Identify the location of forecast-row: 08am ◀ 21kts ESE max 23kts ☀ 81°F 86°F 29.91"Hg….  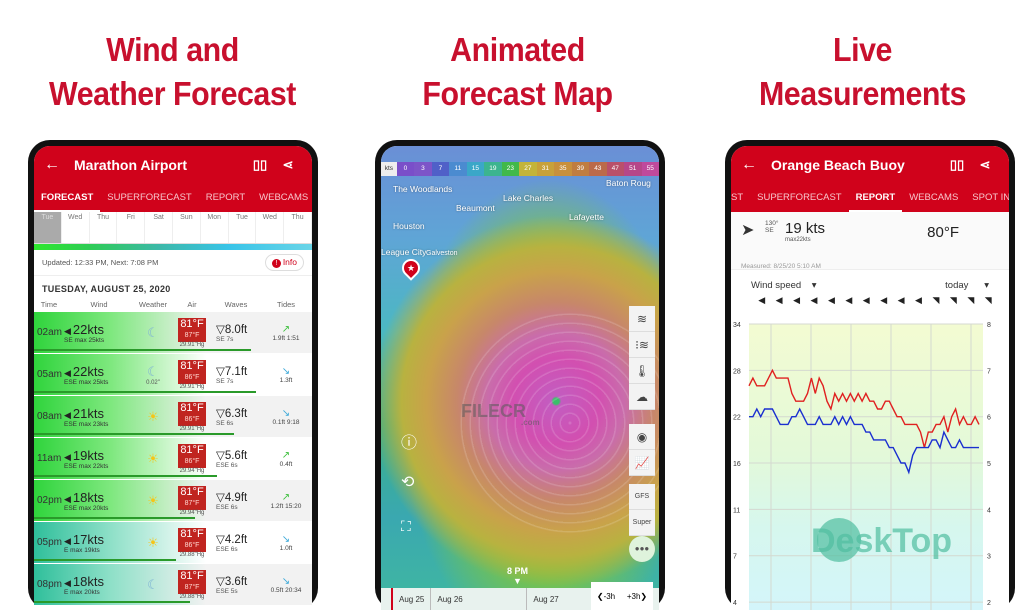
(173, 417).